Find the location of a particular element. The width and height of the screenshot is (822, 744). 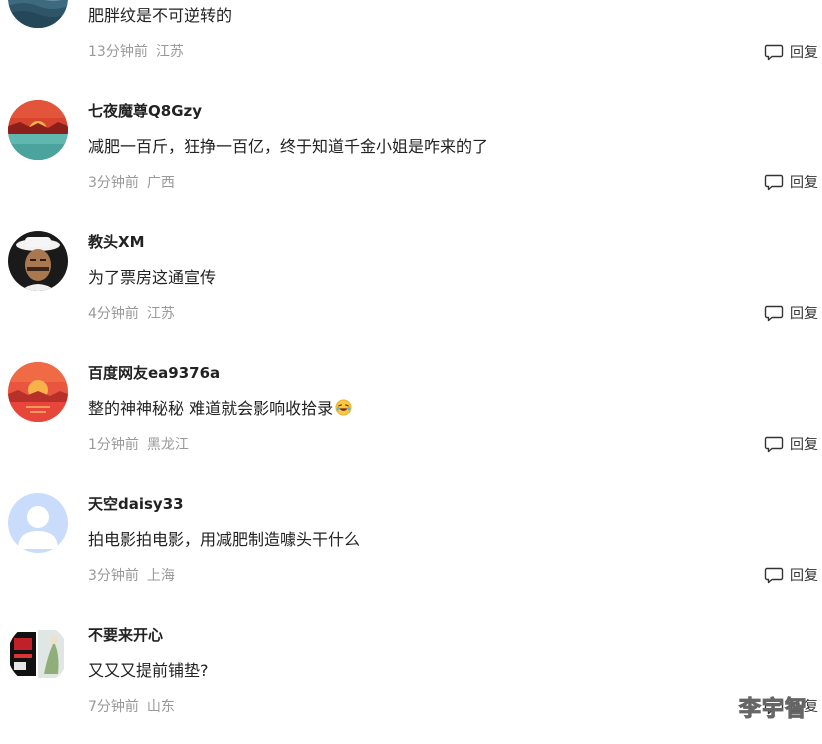

comment-time: 7分钟前 is located at coordinates (113, 707).